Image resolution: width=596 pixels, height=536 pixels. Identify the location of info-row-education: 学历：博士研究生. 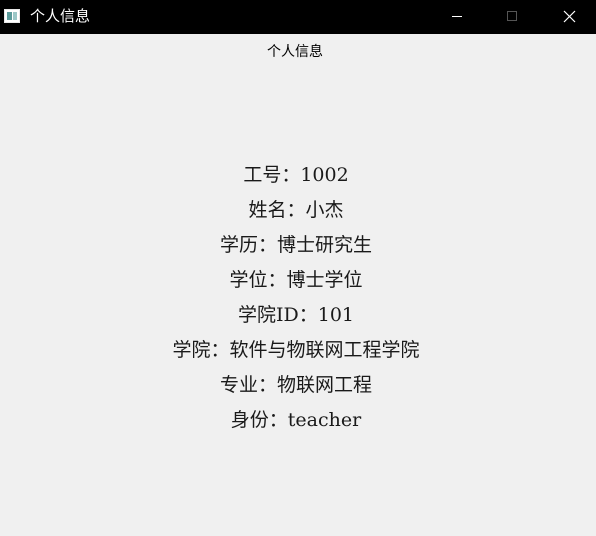
(296, 247).